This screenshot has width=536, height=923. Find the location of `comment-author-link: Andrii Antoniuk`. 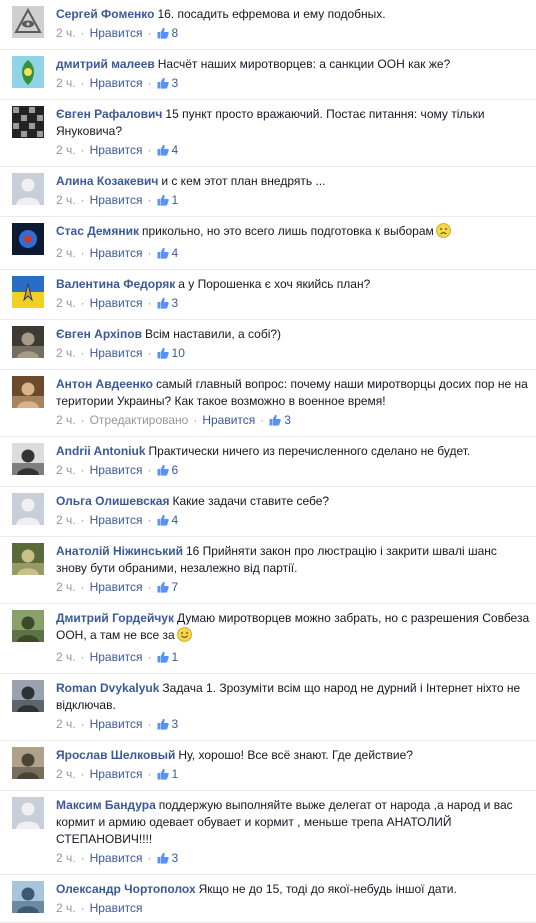

comment-author-link: Andrii Antoniuk is located at coordinates (101, 451).